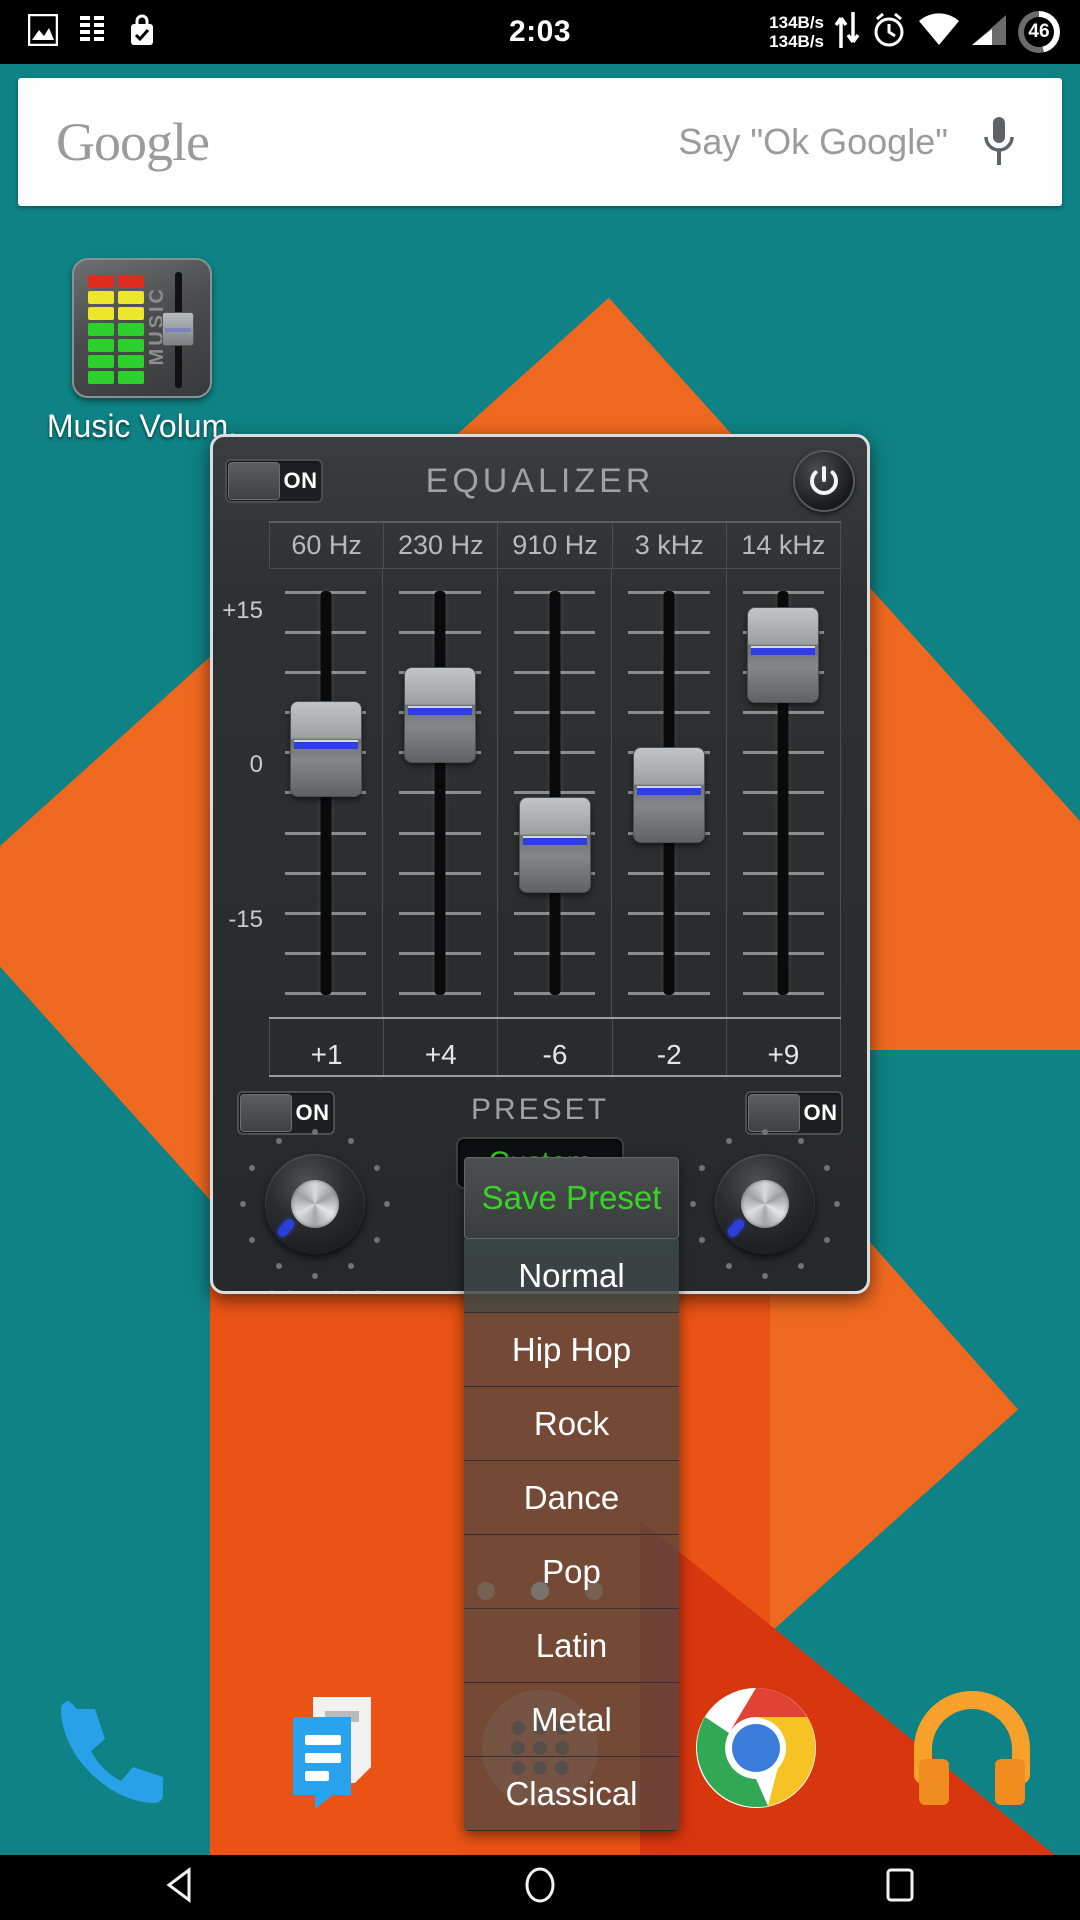 The width and height of the screenshot is (1080, 1920). I want to click on back-button, so click(180, 1887).